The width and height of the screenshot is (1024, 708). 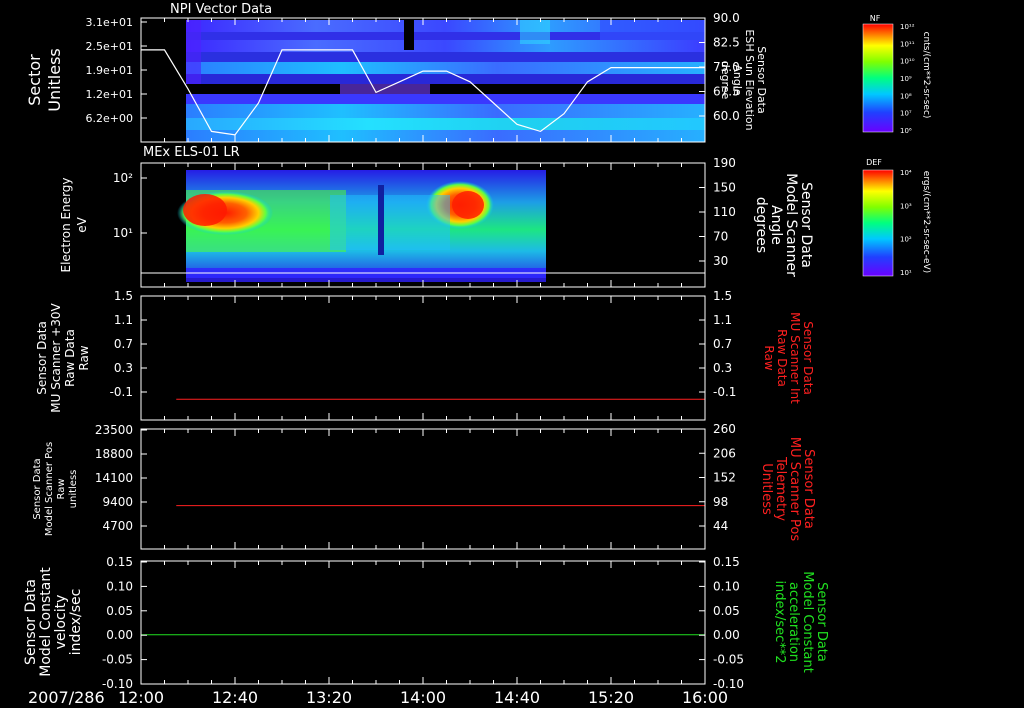 I want to click on npi-left-tick-label: 1.2e+01, so click(x=109, y=94).